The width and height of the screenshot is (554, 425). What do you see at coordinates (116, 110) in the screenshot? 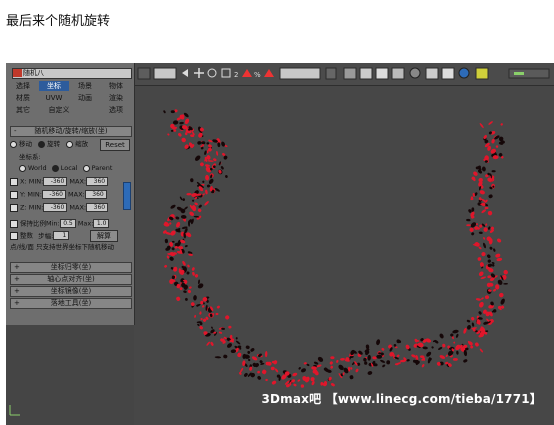
I see `tab-options: 选项` at bounding box center [116, 110].